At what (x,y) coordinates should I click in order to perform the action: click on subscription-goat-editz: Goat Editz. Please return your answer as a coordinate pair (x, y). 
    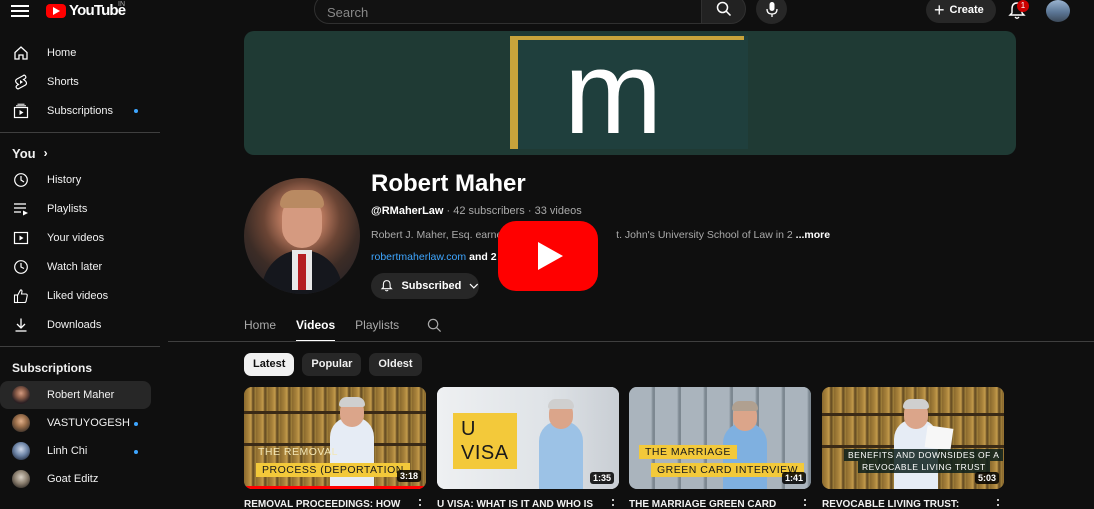
    Looking at the image, I should click on (80, 479).